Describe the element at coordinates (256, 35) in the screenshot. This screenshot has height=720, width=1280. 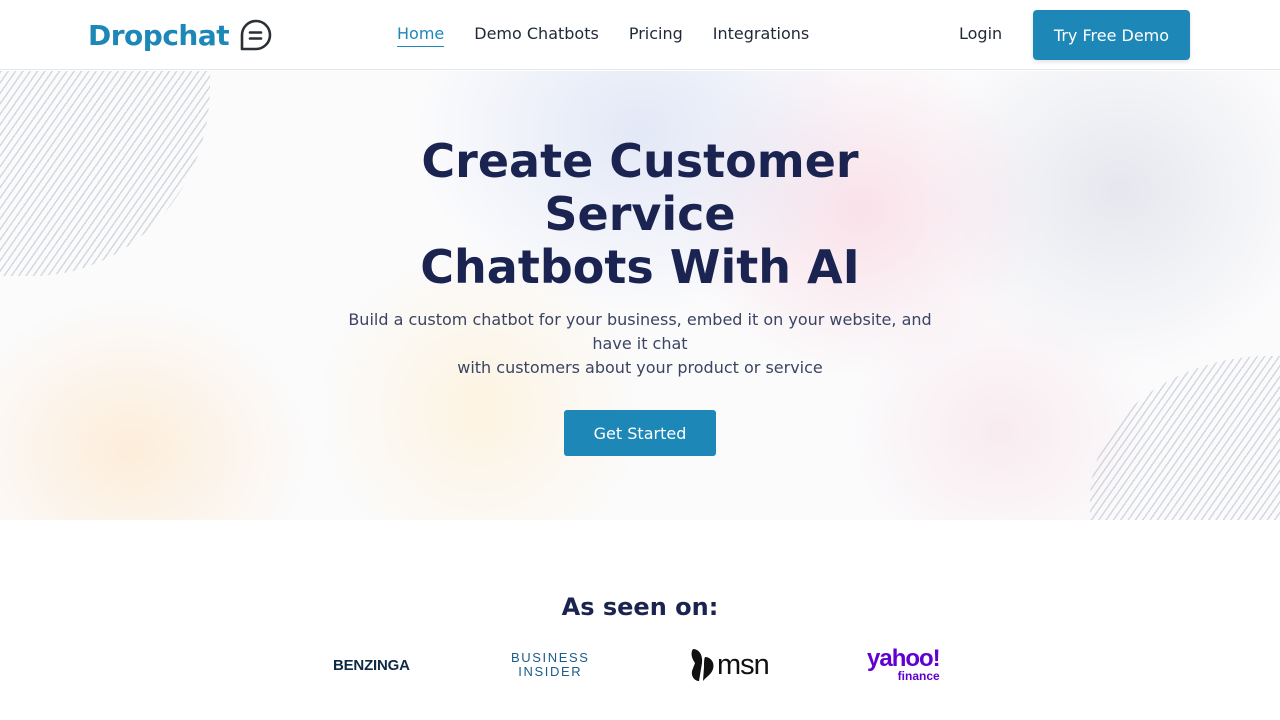
I see `chat-bubble-icon` at that location.